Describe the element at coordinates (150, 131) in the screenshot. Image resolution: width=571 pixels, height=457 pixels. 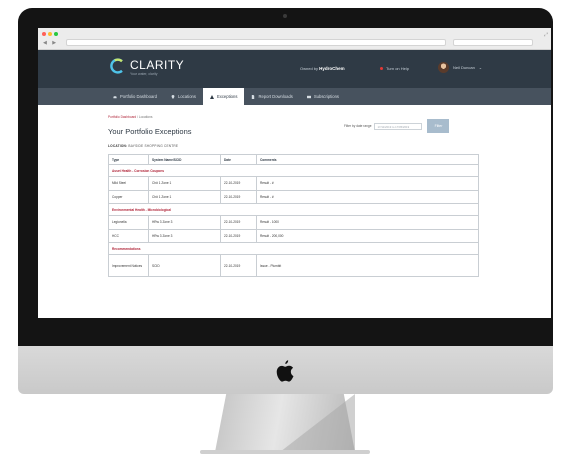
I see `page-title: Your Portfolio Exceptions` at that location.